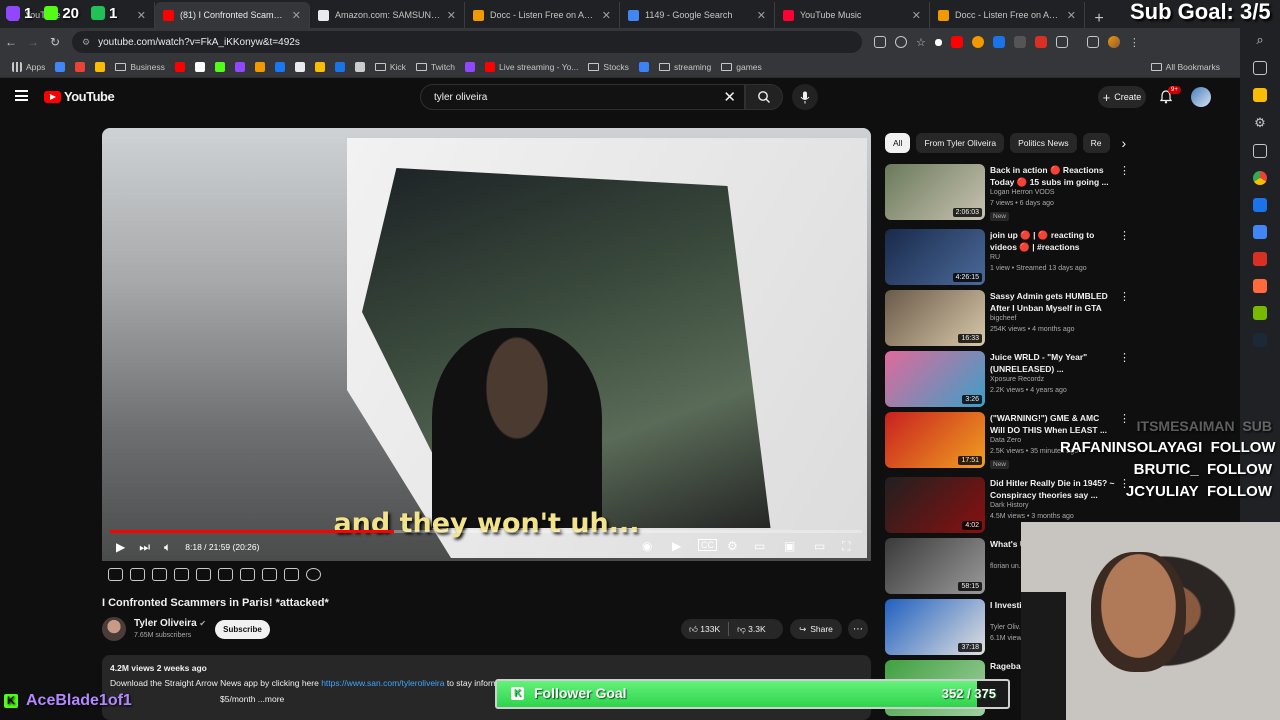 This screenshot has width=1280, height=720. I want to click on bookmark-item: Apps, so click(28, 66).